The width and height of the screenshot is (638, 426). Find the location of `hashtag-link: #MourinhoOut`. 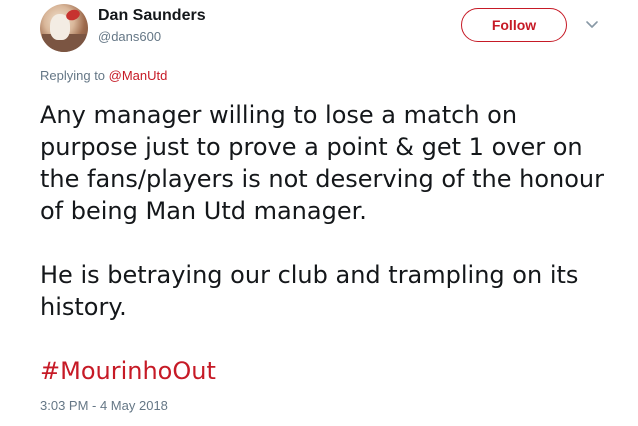

hashtag-link: #MourinhoOut is located at coordinates (128, 371).